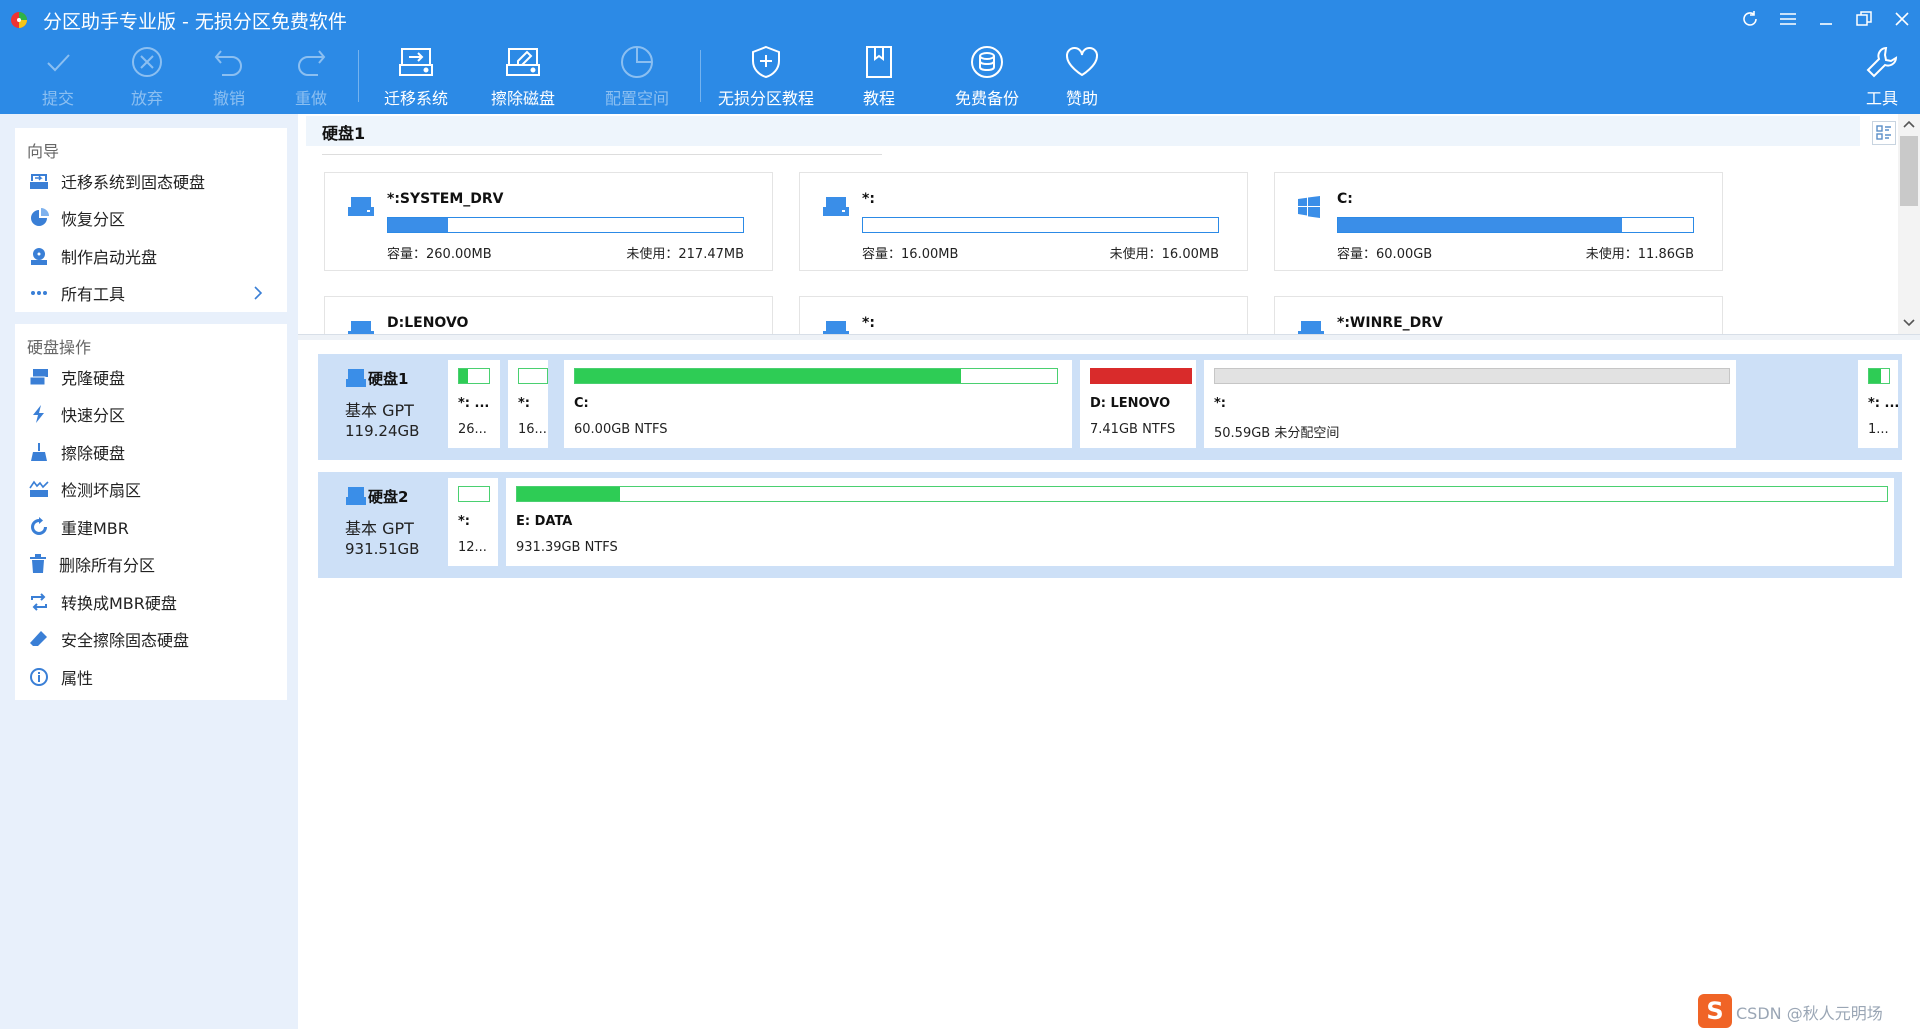 The image size is (1920, 1029). Describe the element at coordinates (1876, 77) in the screenshot. I see `tools-button: 工具` at that location.